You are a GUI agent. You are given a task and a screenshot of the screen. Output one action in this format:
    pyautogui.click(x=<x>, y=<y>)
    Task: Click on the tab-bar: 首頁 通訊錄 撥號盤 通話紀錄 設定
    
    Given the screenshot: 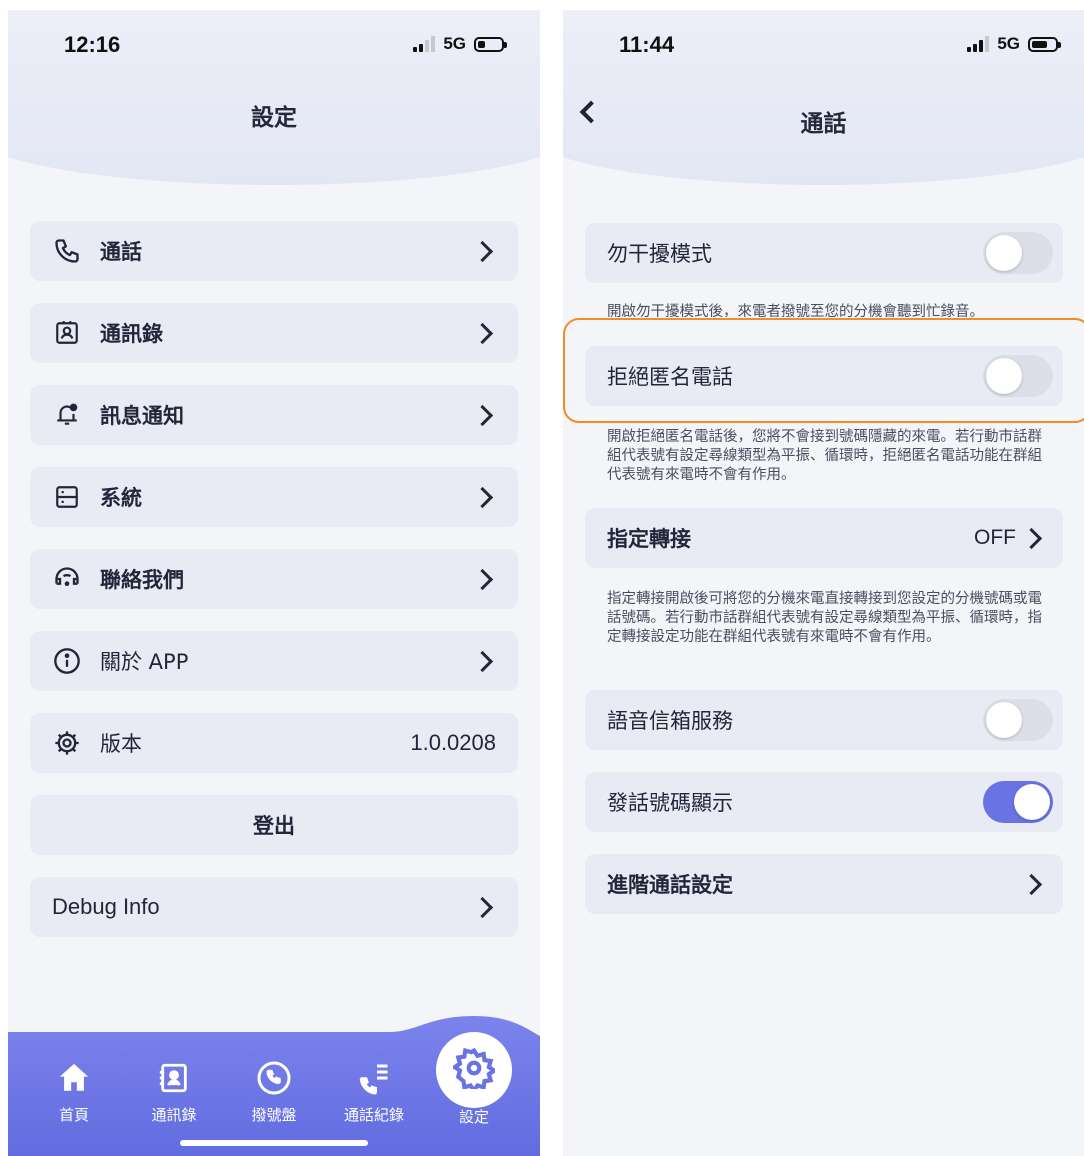 What is the action you would take?
    pyautogui.click(x=274, y=1081)
    